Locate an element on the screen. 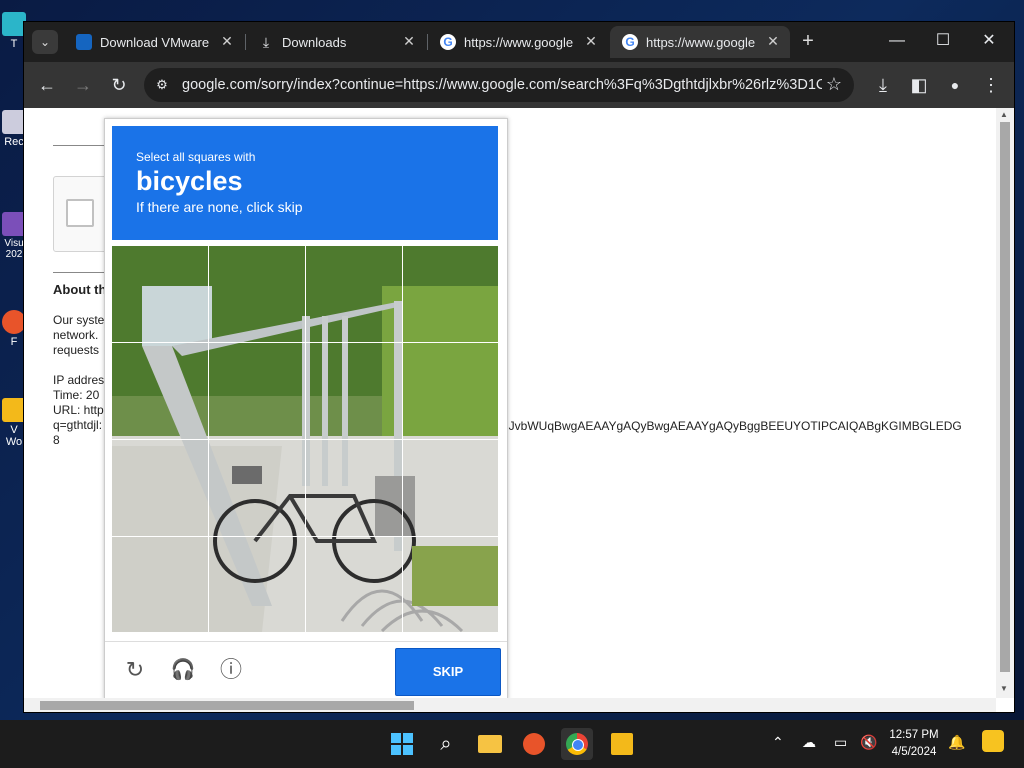 This screenshot has height=768, width=1024. forward-button: → is located at coordinates (83, 85).